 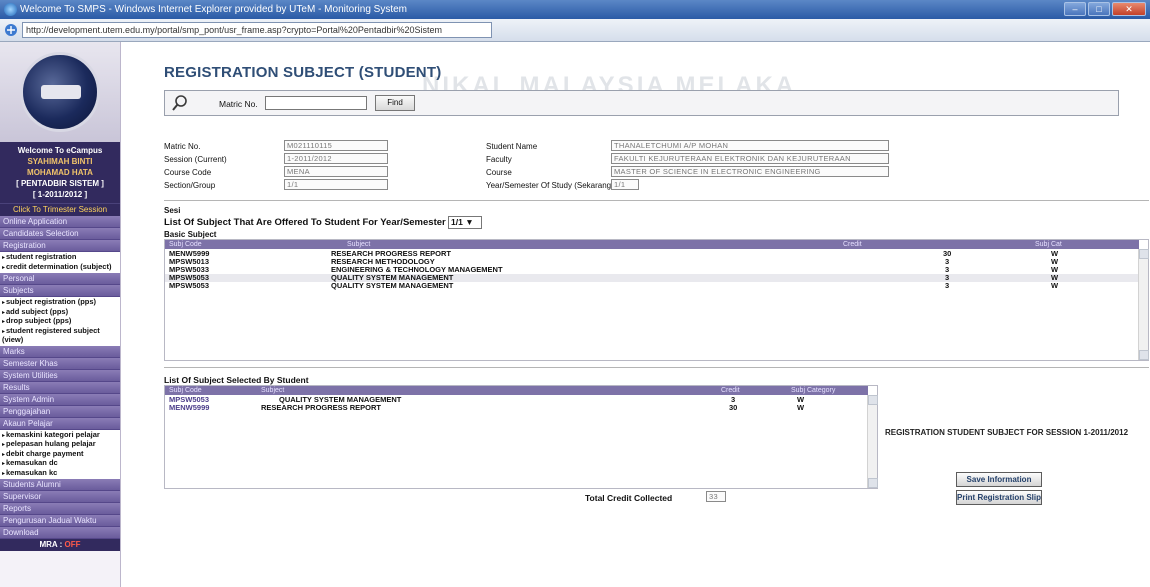 What do you see at coordinates (60, 509) in the screenshot?
I see `menu-reports: Reports` at bounding box center [60, 509].